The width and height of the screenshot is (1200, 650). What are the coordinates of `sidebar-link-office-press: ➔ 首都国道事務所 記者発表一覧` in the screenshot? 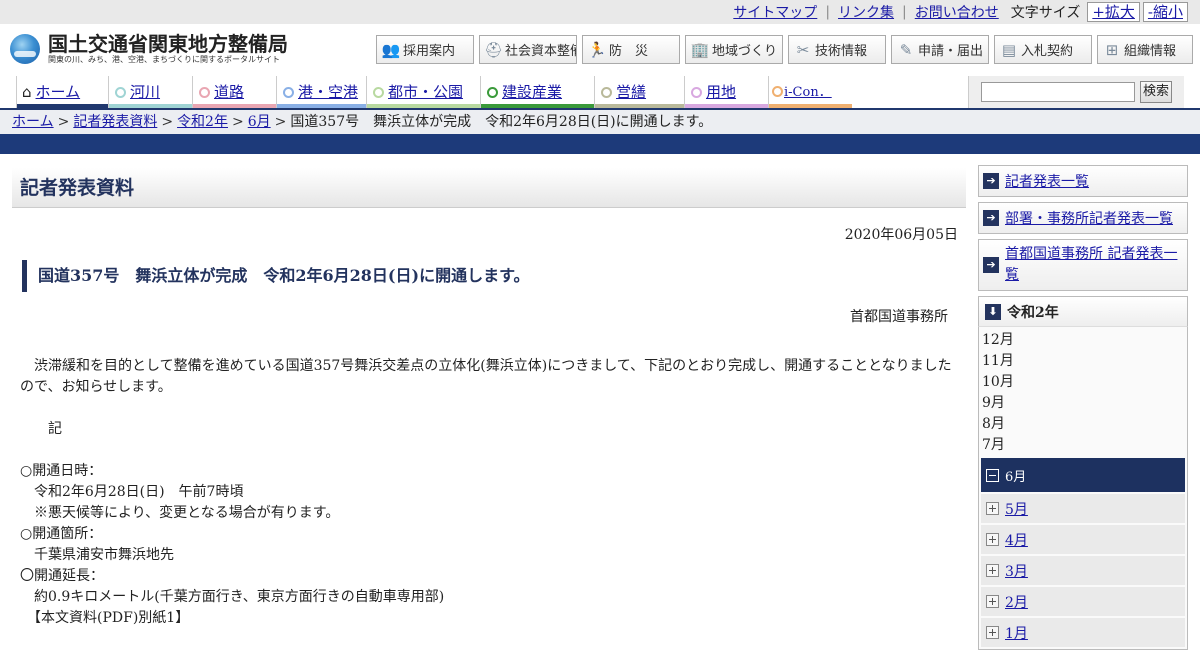 It's located at (1083, 265).